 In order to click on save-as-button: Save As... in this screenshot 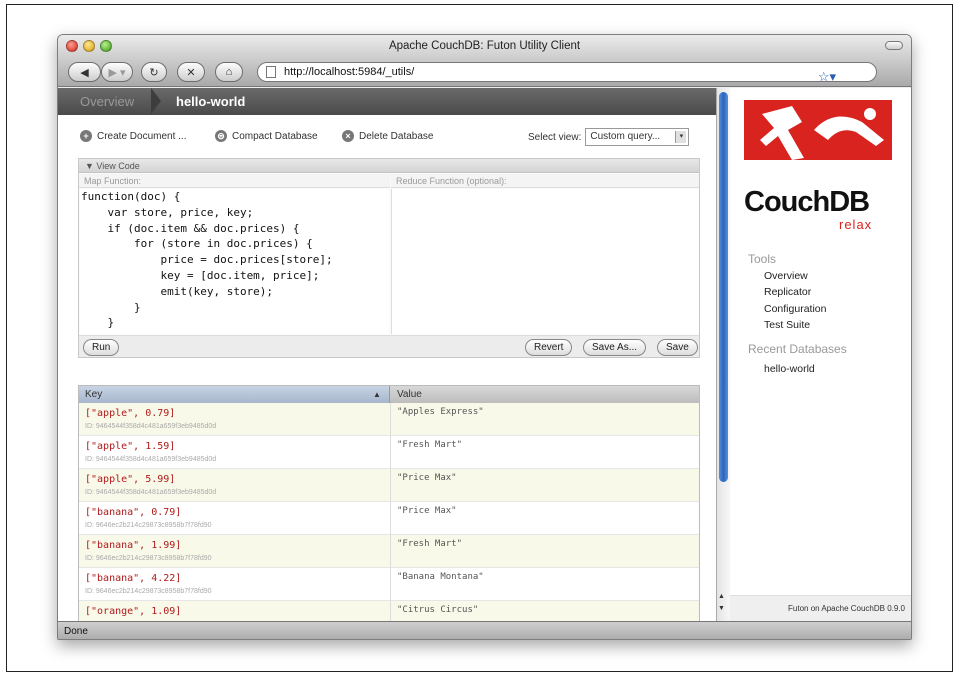, I will do `click(615, 347)`.